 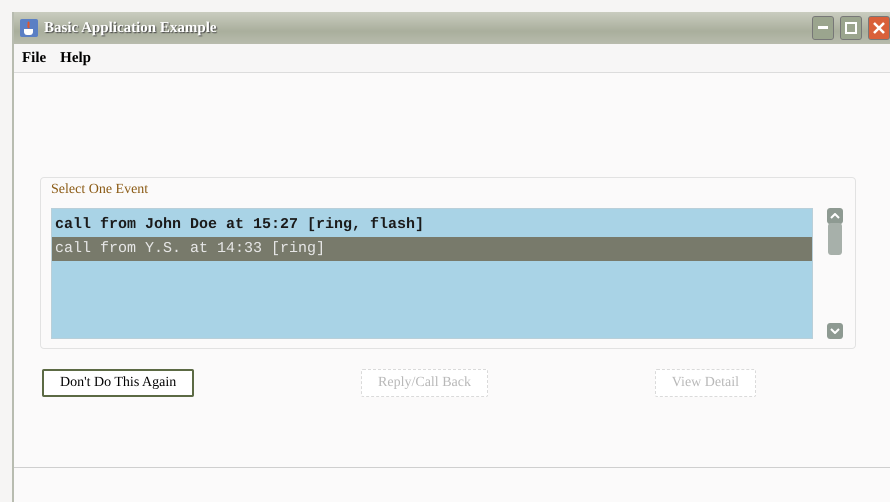 What do you see at coordinates (75, 58) in the screenshot?
I see `menu-item: Help` at bounding box center [75, 58].